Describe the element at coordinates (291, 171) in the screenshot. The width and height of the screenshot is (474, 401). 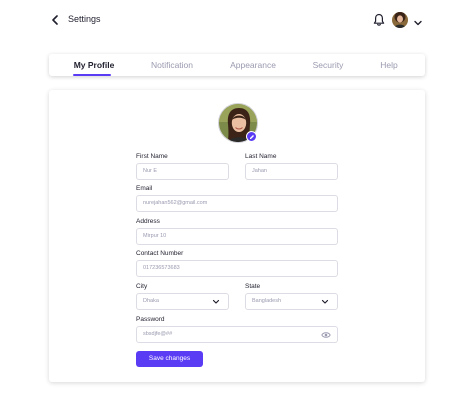
I see `last-name-field: Jahan` at that location.